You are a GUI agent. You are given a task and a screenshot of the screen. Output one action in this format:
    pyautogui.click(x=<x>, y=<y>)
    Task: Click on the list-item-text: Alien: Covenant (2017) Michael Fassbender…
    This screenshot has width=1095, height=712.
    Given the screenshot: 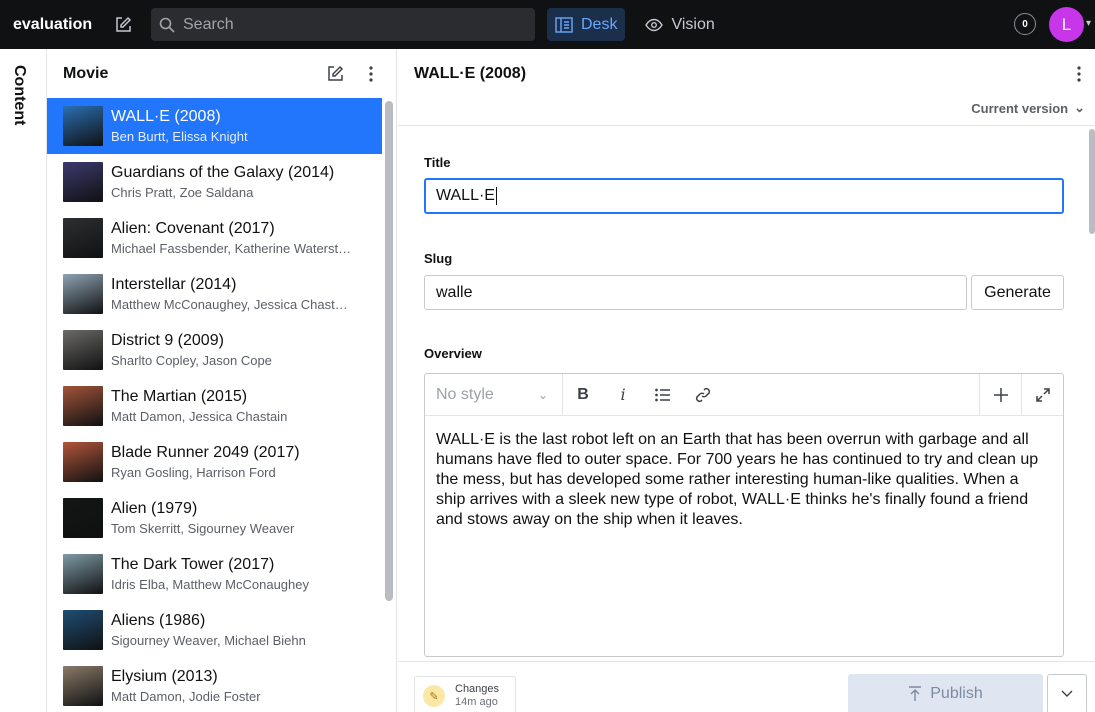 What is the action you would take?
    pyautogui.click(x=241, y=238)
    